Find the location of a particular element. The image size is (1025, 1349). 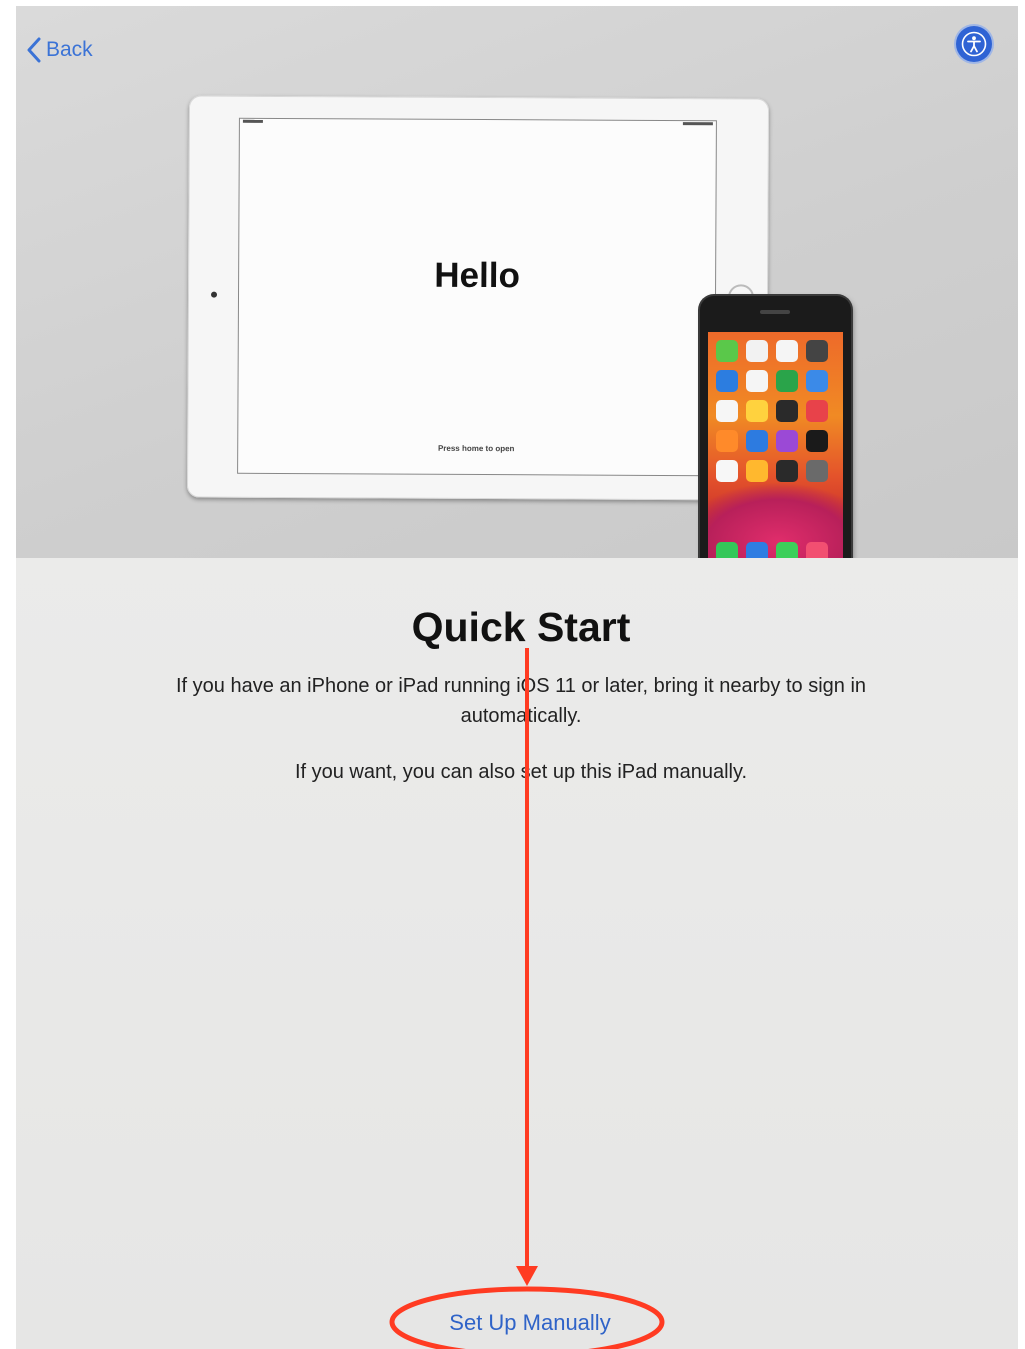

status-bar-battery is located at coordinates (697, 124).